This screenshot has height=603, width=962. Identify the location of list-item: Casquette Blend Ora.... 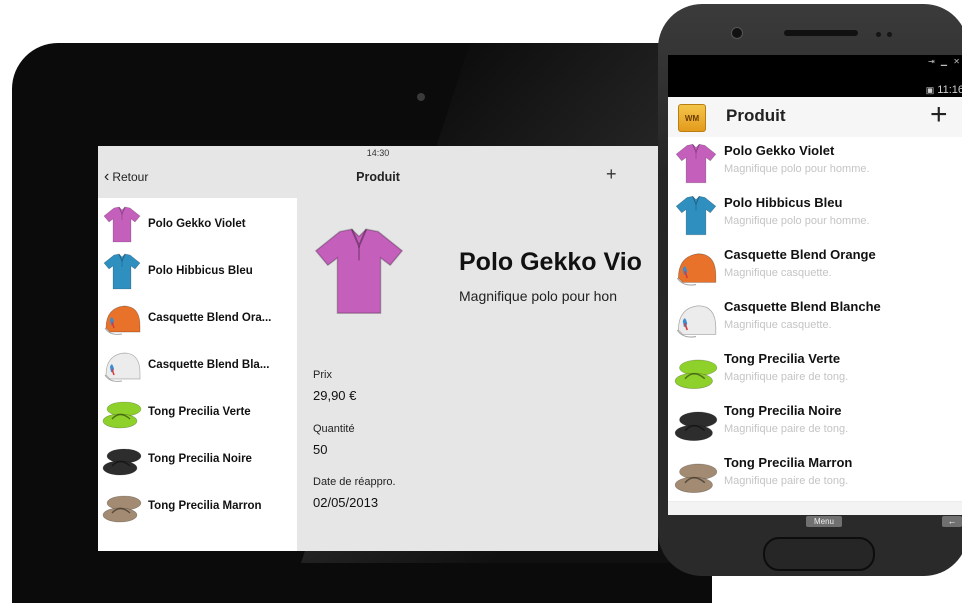
(197, 317).